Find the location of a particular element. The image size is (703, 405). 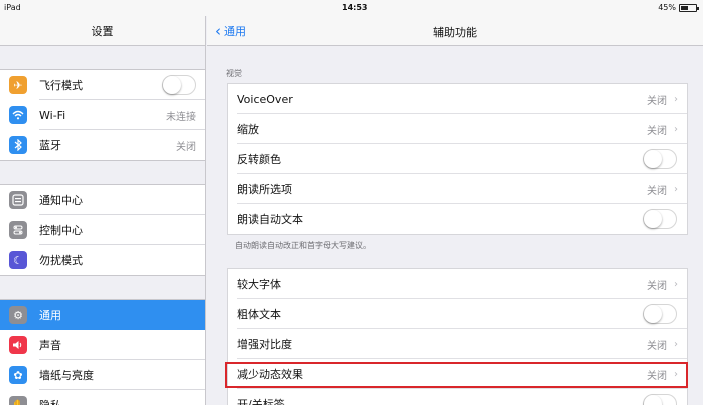

speak-auto-text-toggle is located at coordinates (660, 219).